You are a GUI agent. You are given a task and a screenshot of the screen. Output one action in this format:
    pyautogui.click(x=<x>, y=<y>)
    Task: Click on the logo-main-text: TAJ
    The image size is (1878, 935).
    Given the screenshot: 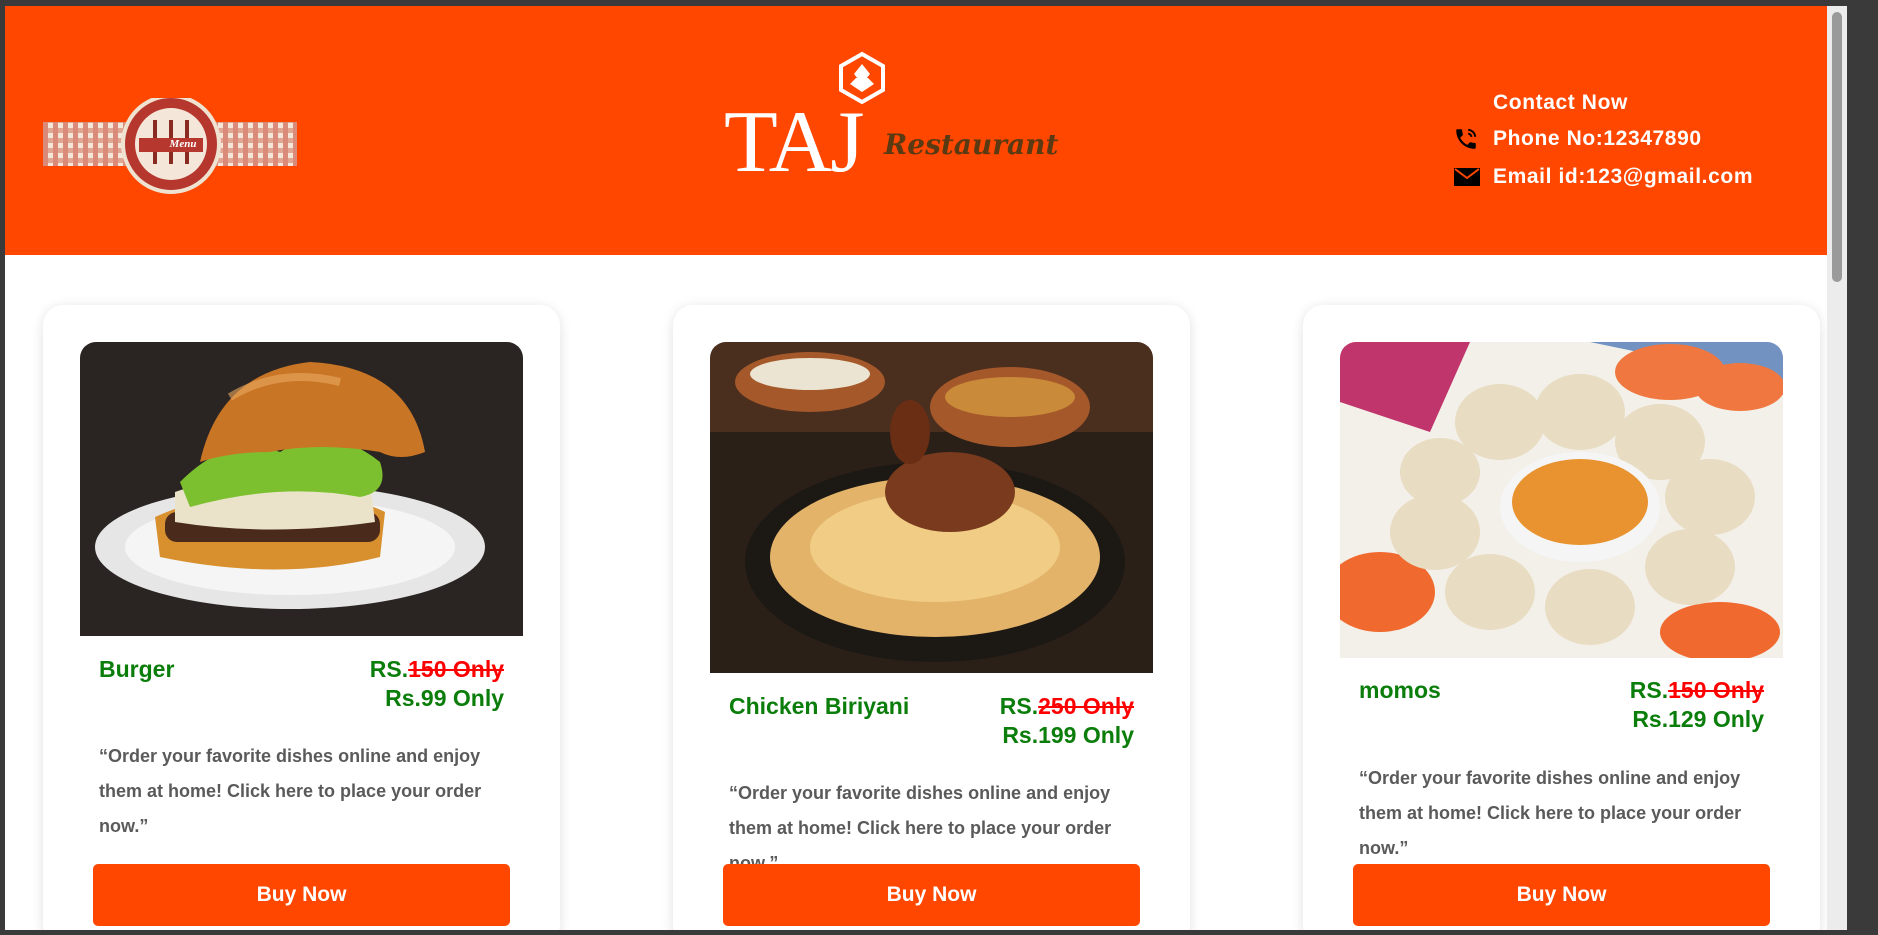 What is the action you would take?
    pyautogui.click(x=794, y=142)
    